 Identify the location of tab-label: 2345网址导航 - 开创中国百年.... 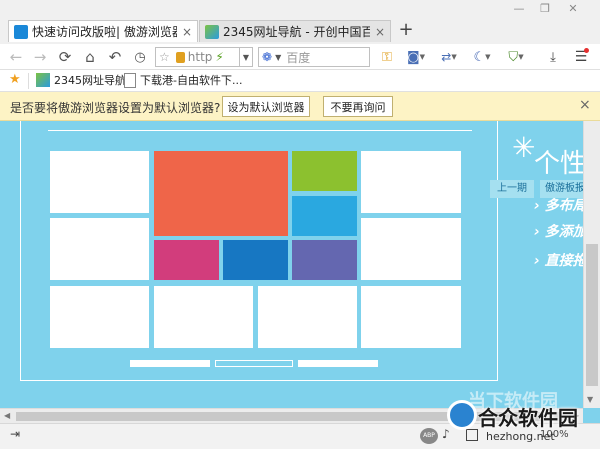
(296, 32).